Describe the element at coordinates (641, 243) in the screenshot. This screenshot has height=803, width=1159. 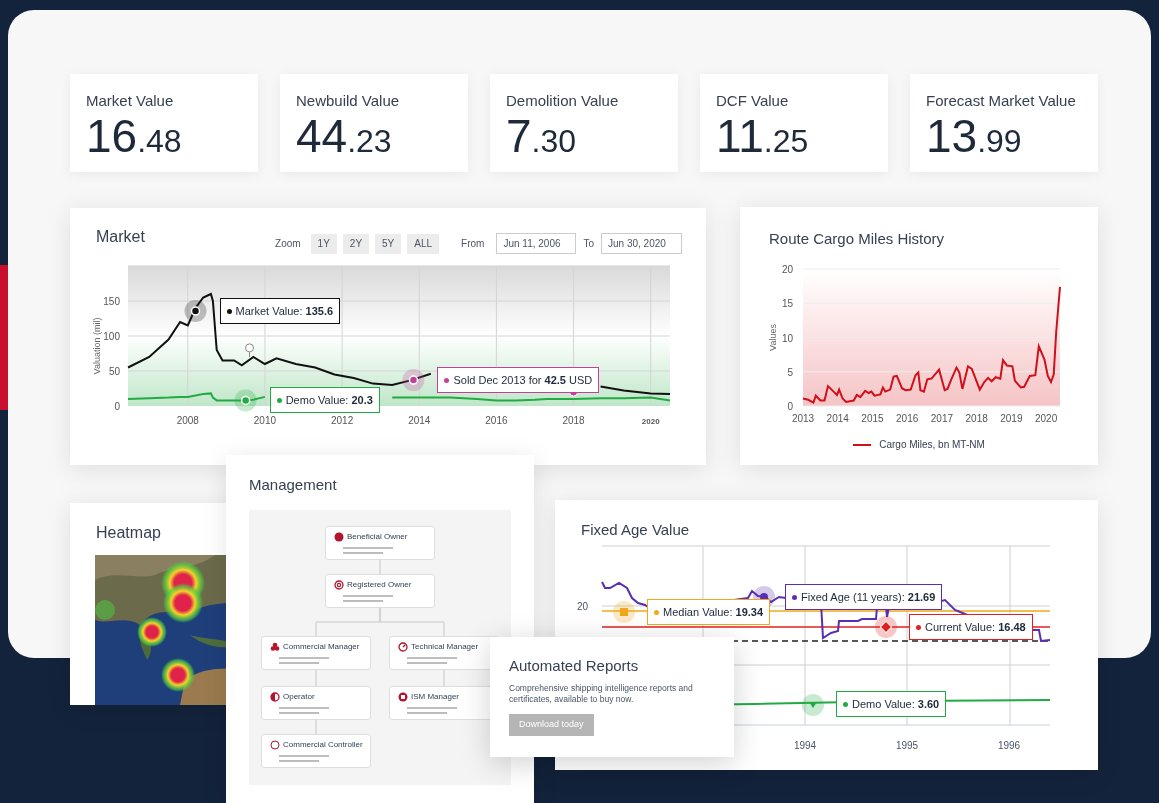
I see `date-field: Jun 30, 2020` at that location.